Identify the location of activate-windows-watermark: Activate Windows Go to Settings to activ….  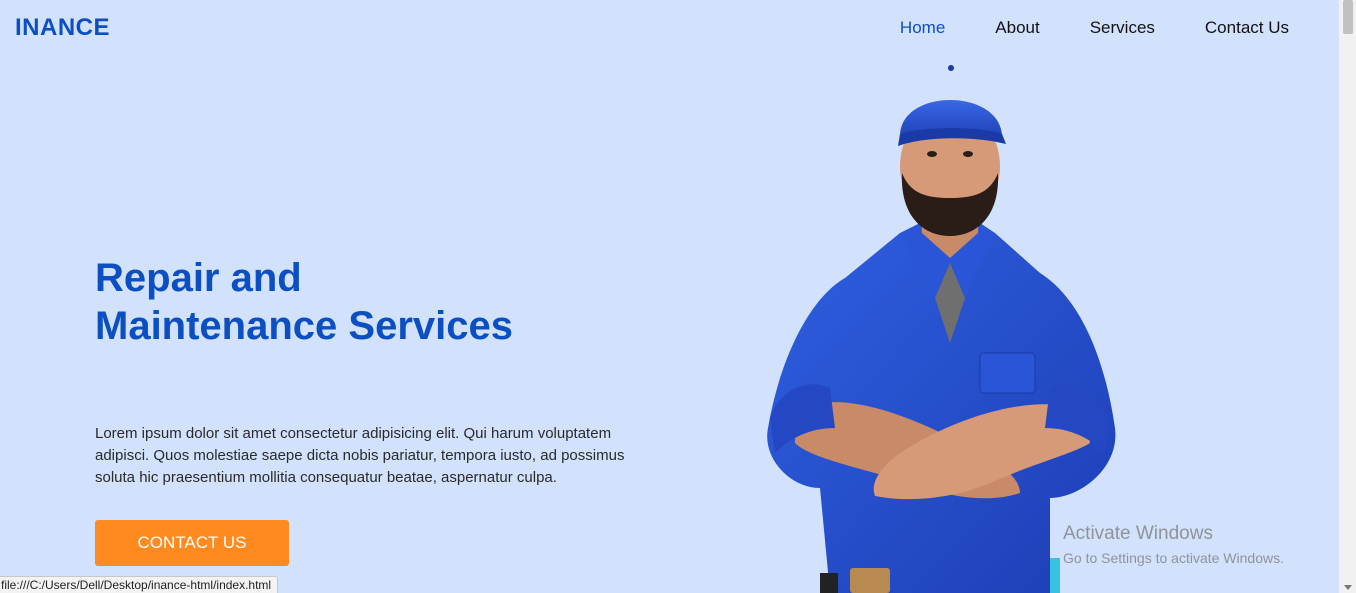
(1173, 545).